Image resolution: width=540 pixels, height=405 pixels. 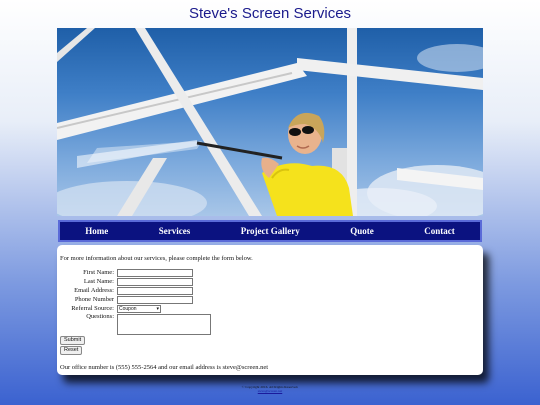 I want to click on referral-label: Referral Source:, so click(x=92, y=308).